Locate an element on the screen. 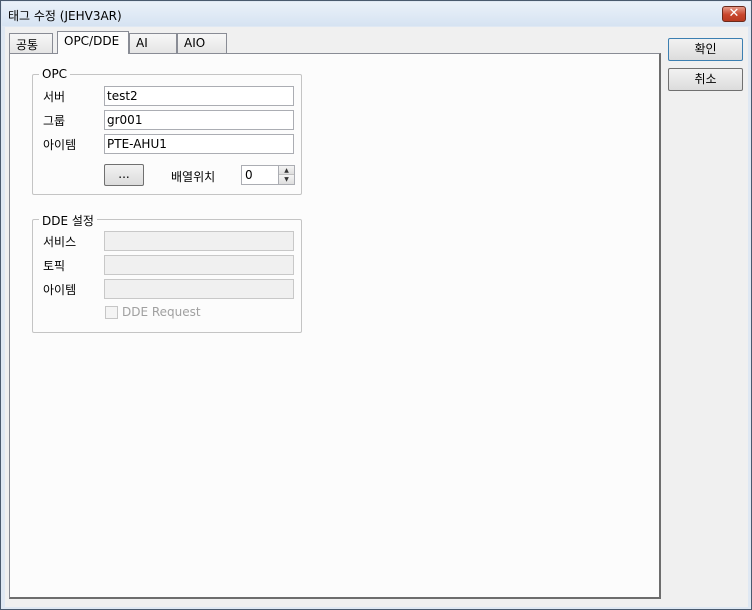  close-icon: ✕ is located at coordinates (734, 13).